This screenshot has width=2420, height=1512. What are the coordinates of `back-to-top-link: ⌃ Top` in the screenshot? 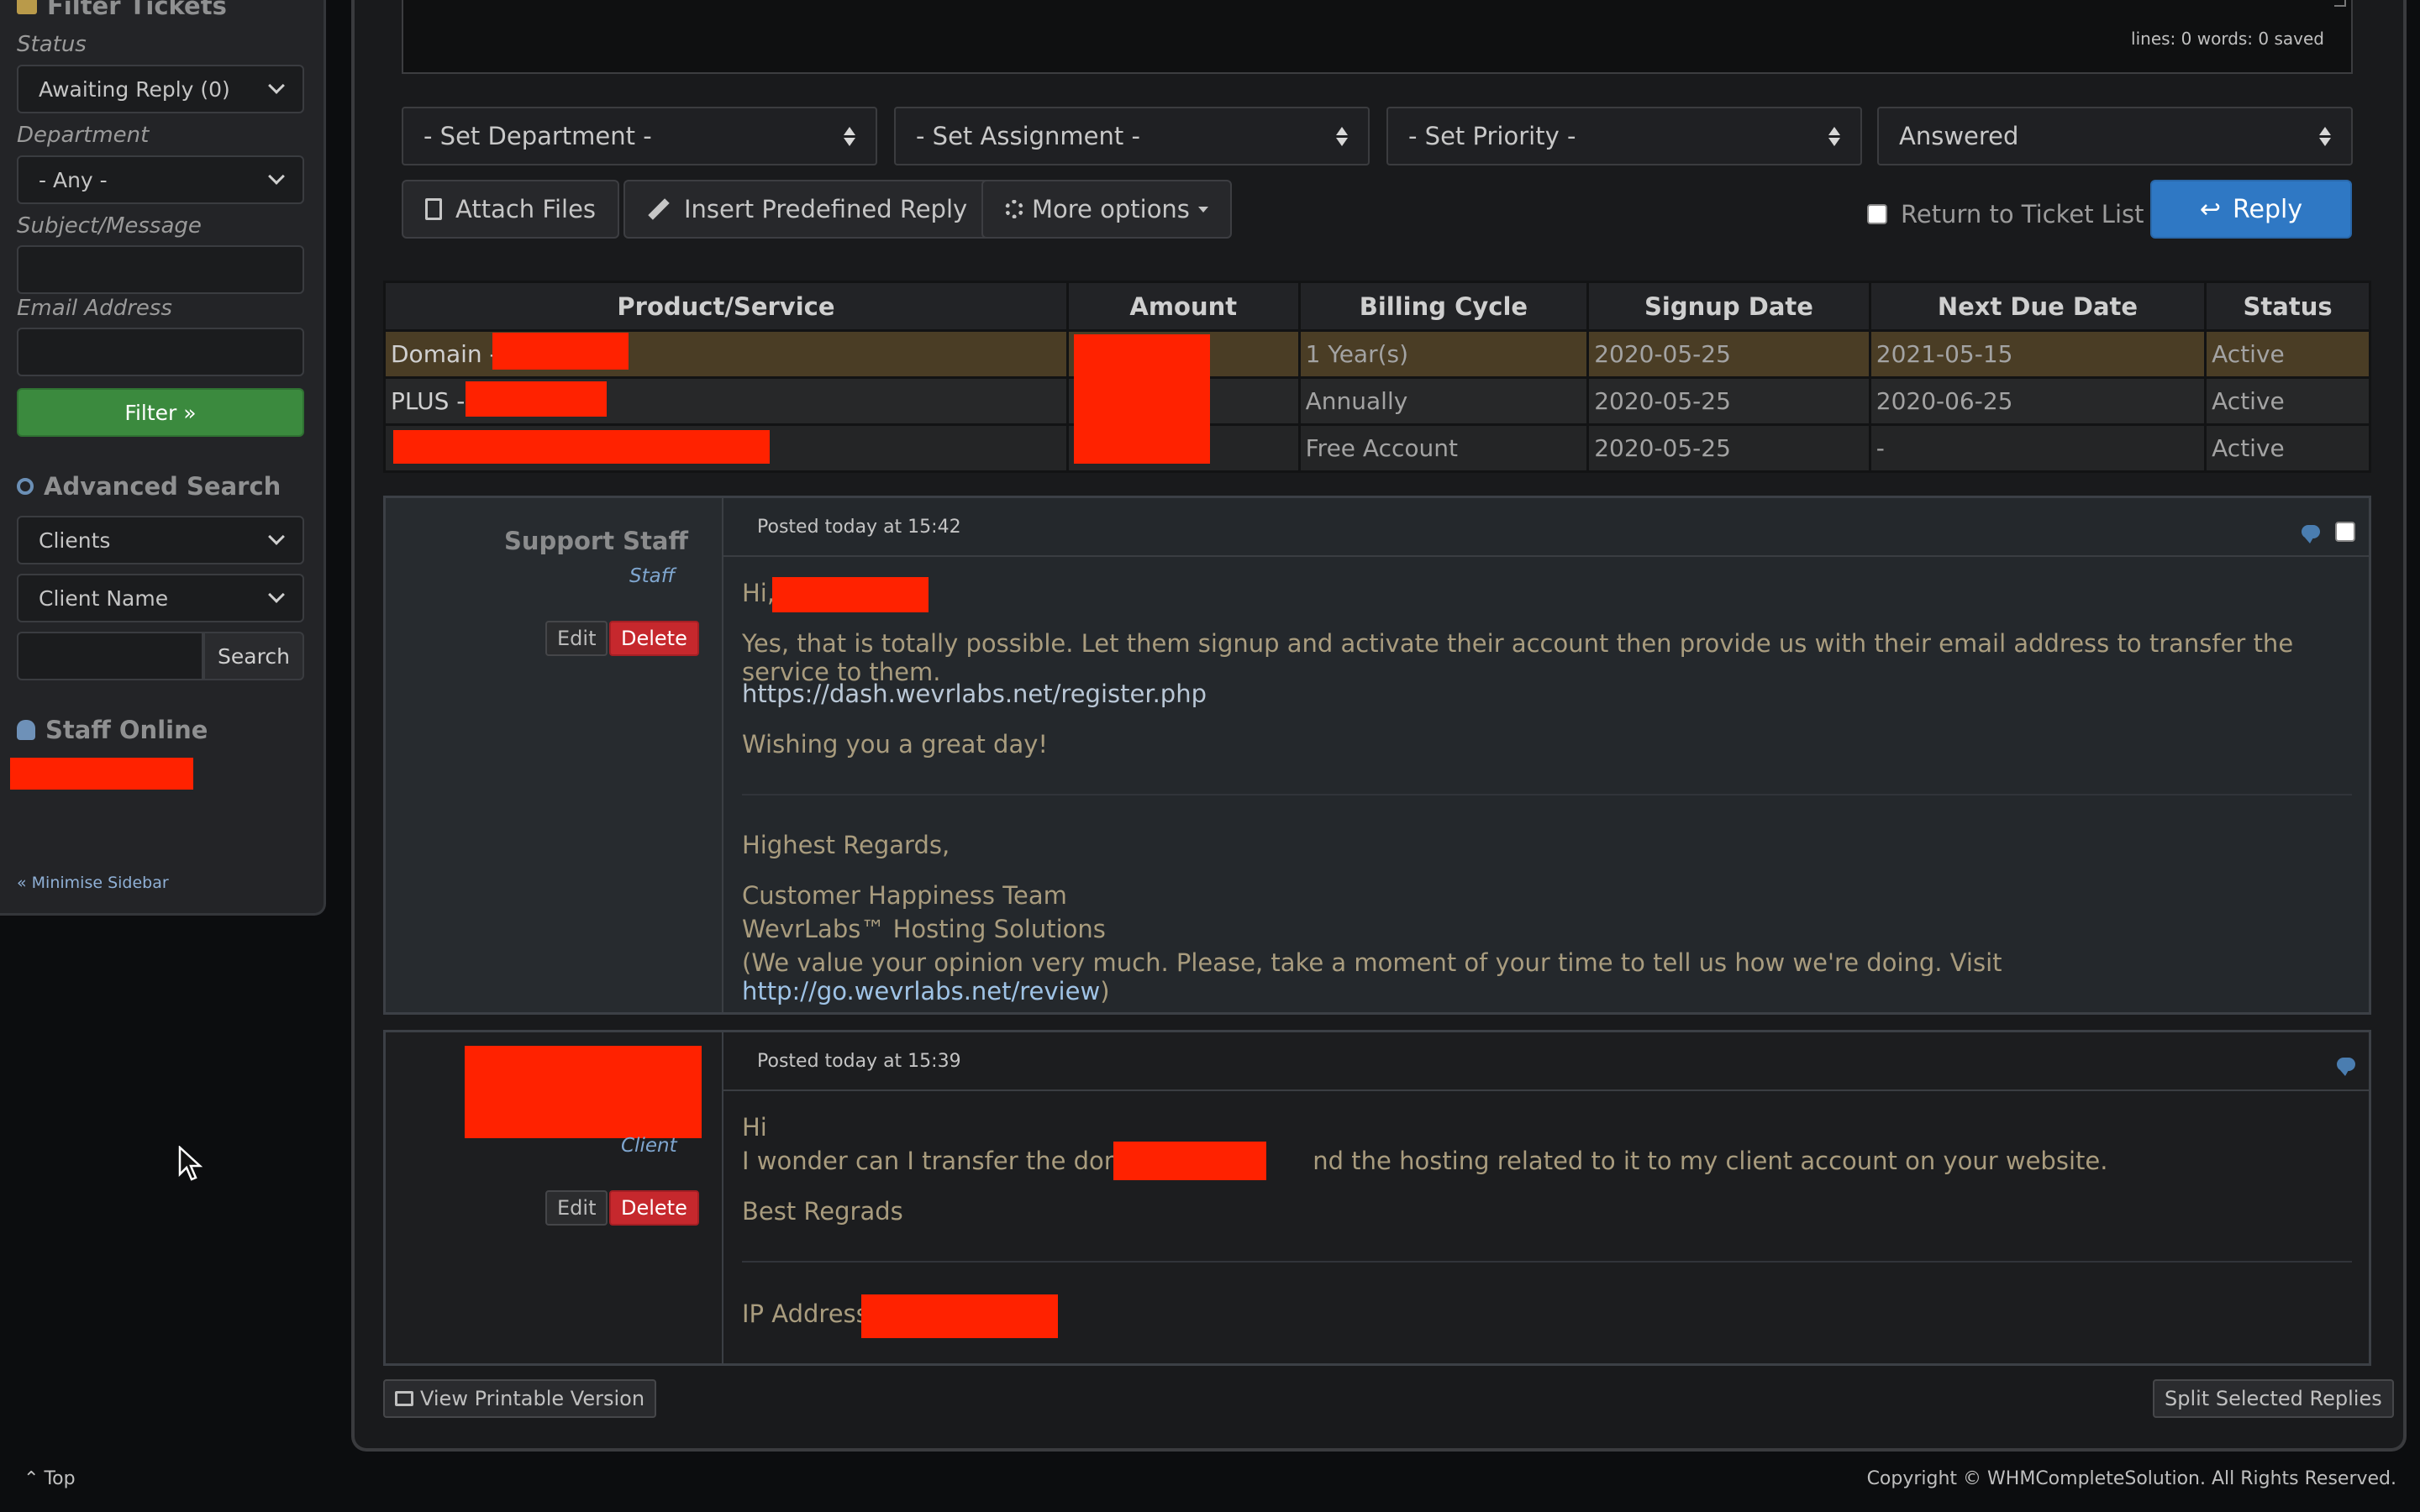 It's located at (50, 1478).